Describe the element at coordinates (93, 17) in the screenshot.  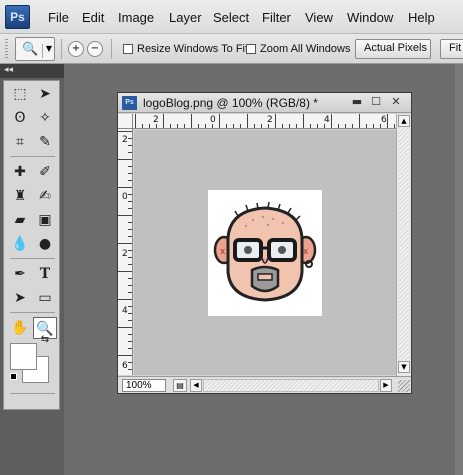
I see `menu-edit: Edit` at that location.